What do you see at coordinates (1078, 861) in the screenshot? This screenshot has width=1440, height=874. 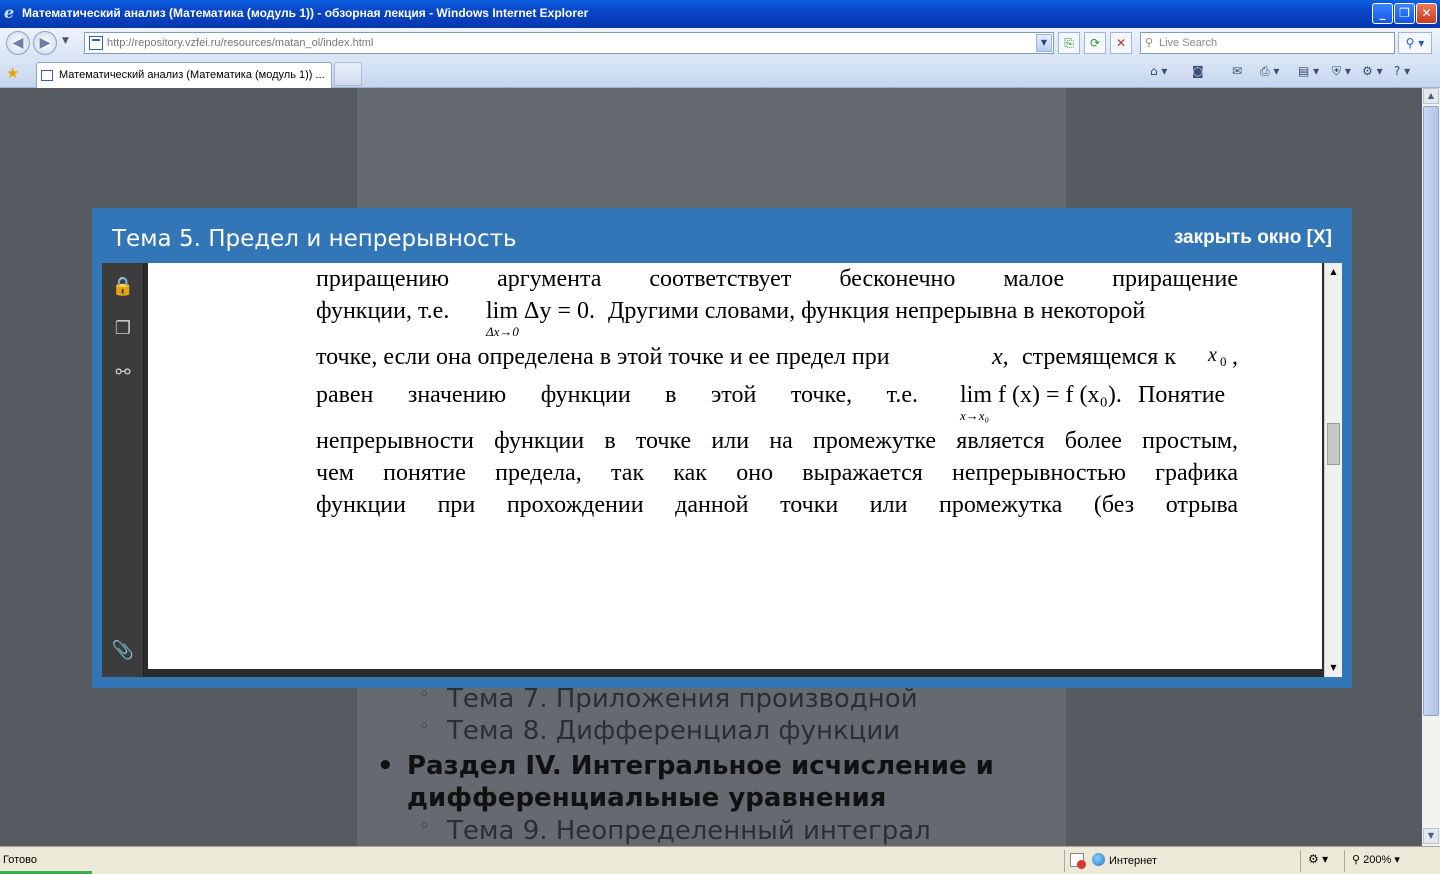 I see `popup-blocked-icon` at bounding box center [1078, 861].